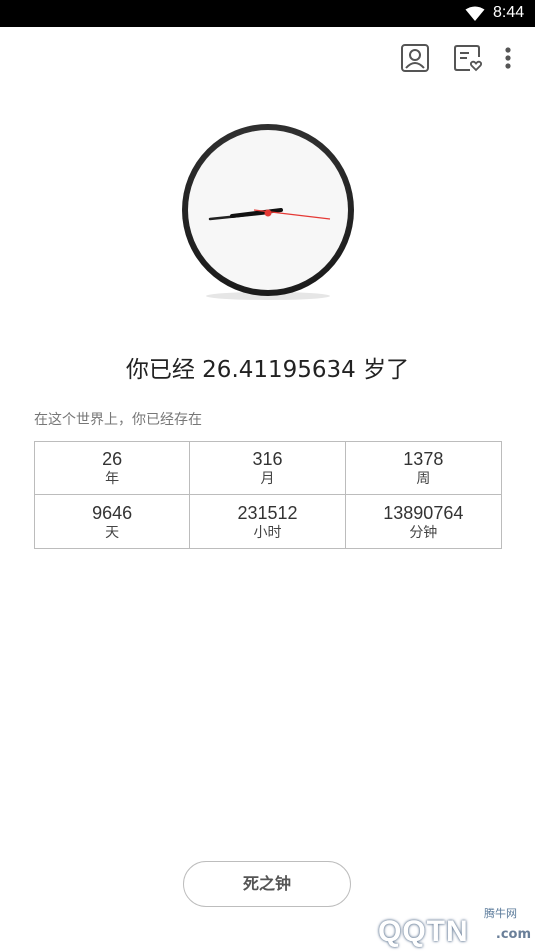 The height and width of the screenshot is (951, 535). I want to click on stat-value: 9646, so click(112, 512).